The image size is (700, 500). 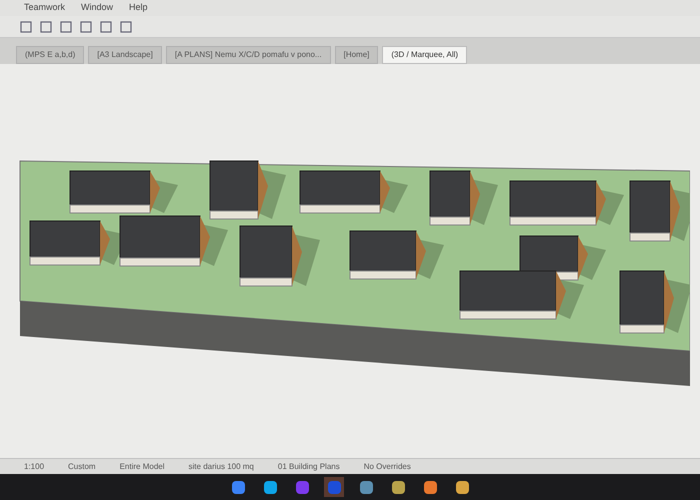 I want to click on view-tab: [Home], so click(x=356, y=55).